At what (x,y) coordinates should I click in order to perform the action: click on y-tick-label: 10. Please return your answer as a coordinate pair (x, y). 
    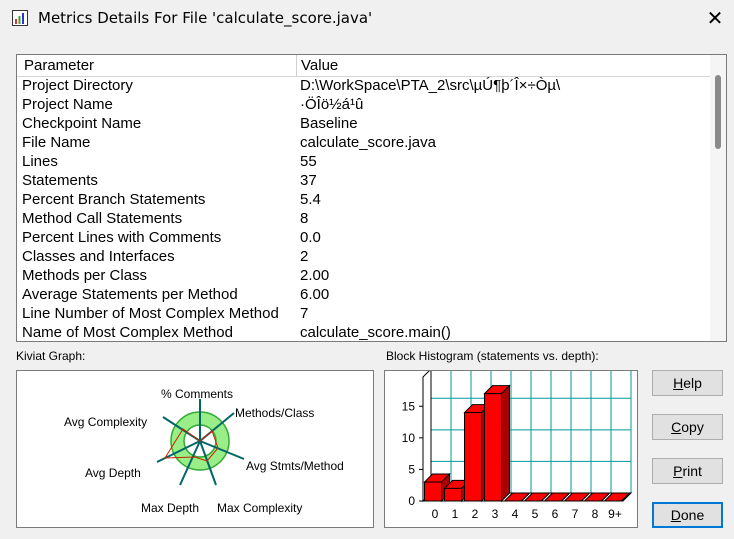
    Looking at the image, I should click on (409, 438).